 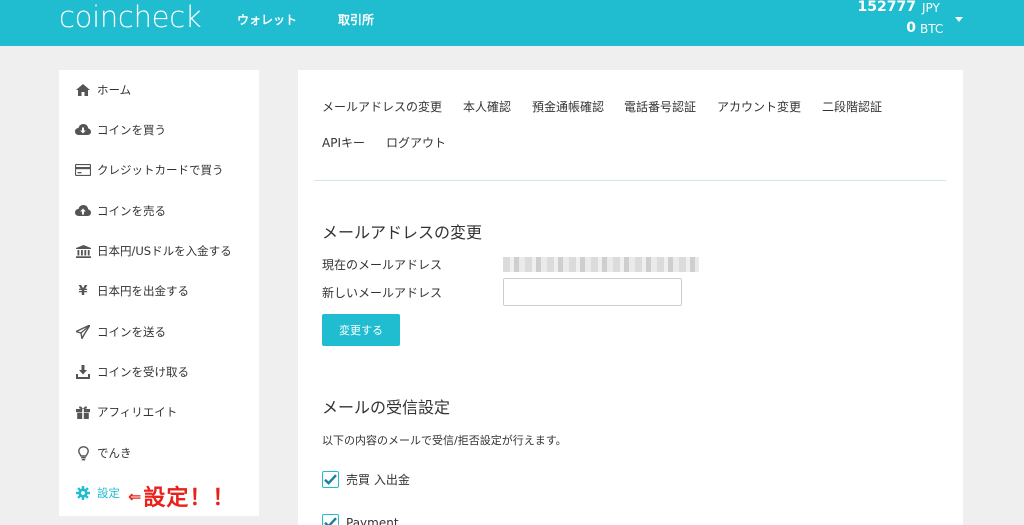 What do you see at coordinates (83, 211) in the screenshot?
I see `cloud-upload-icon` at bounding box center [83, 211].